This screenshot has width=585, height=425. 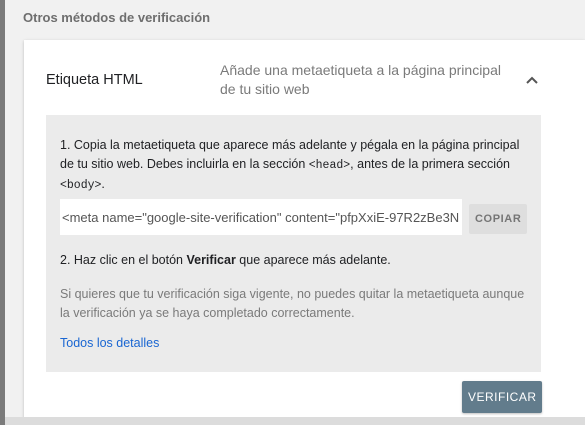 I want to click on all-details-link: Todos los detalles, so click(x=109, y=343).